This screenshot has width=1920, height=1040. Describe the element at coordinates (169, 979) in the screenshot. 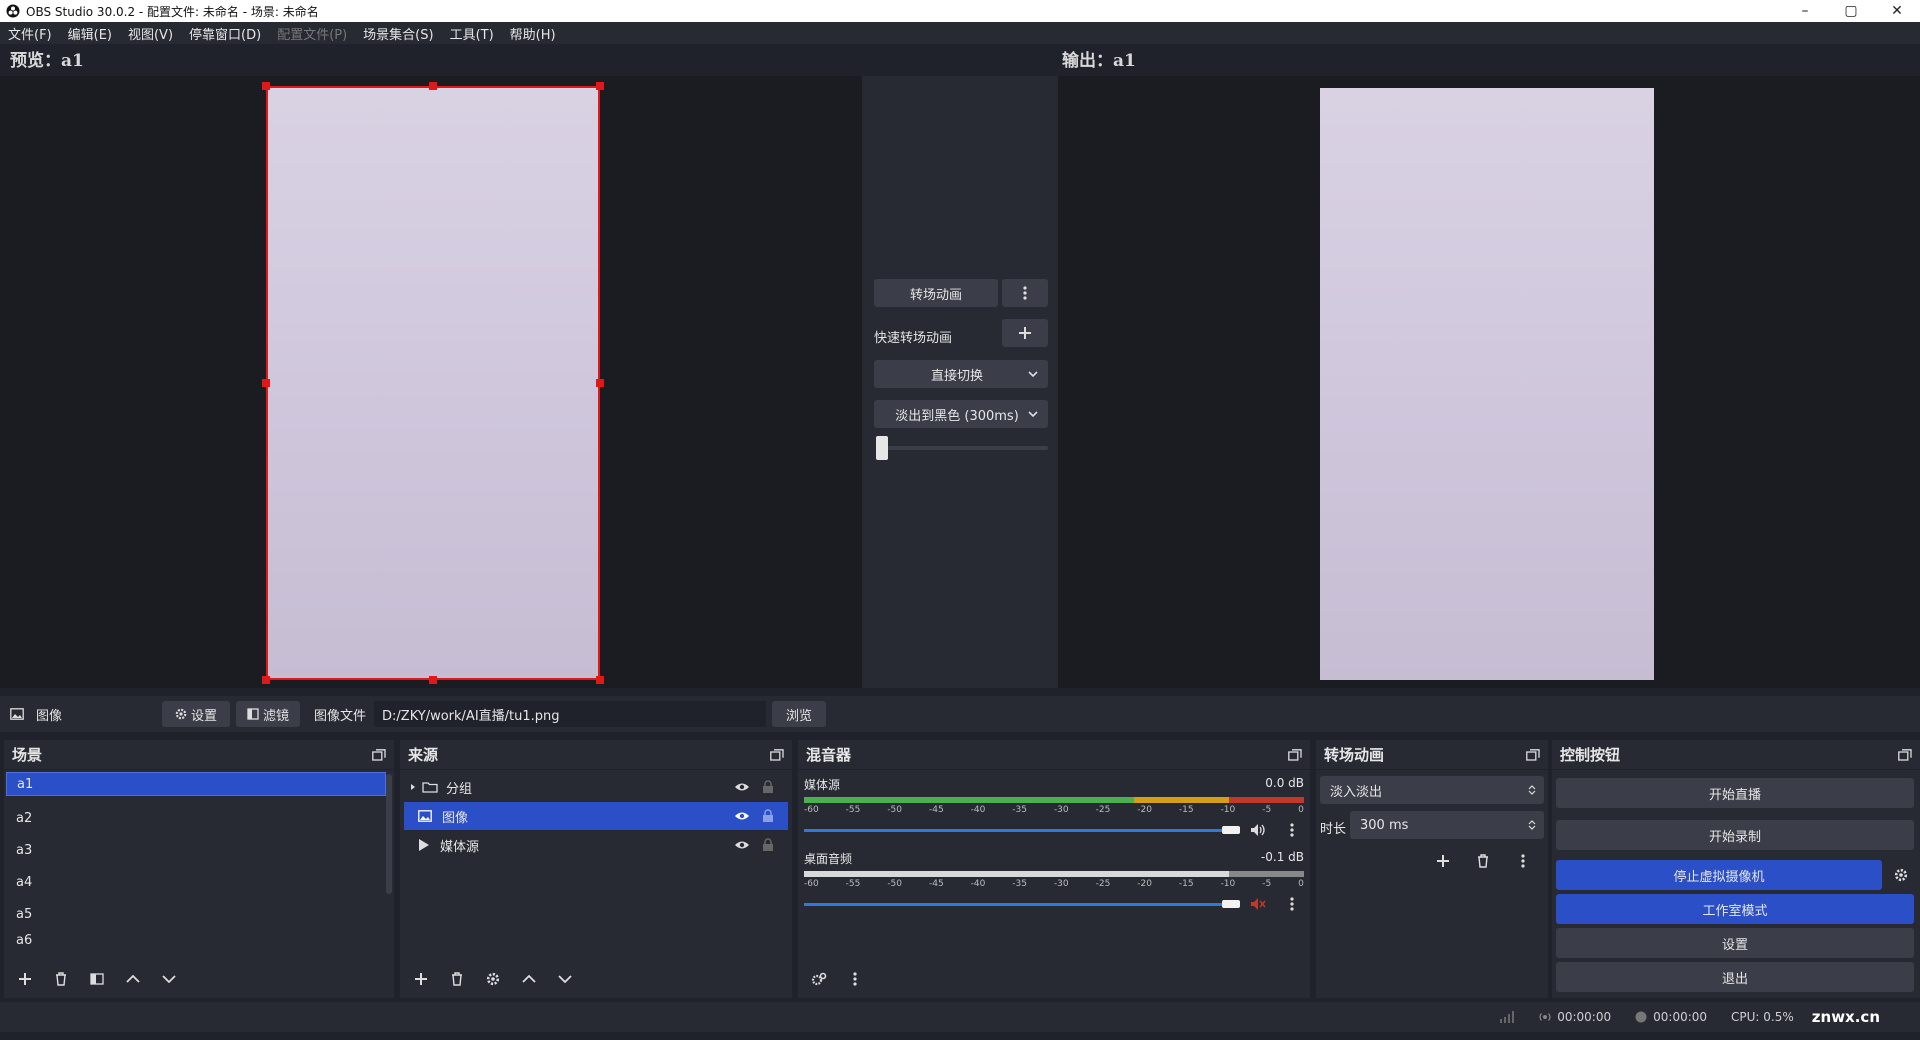

I see `move-scene-down-button` at that location.